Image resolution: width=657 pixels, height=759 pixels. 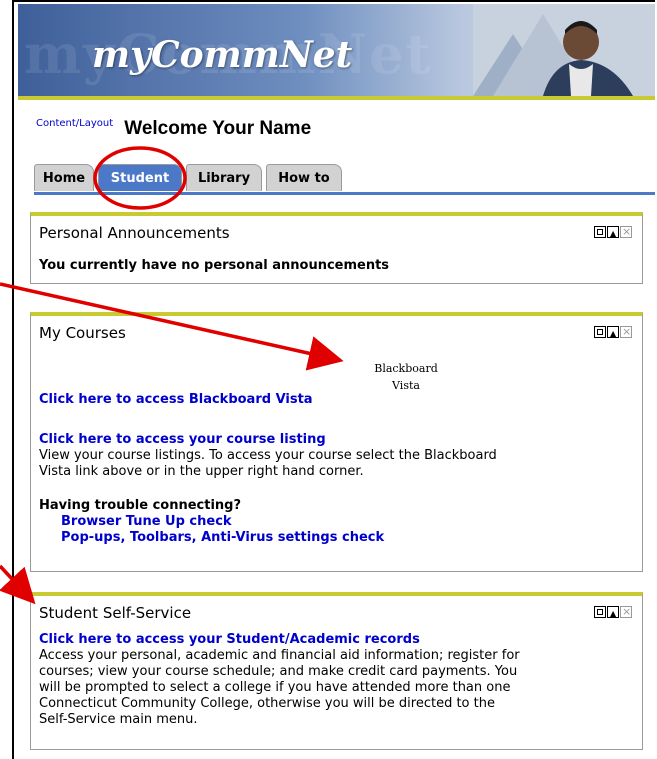 What do you see at coordinates (218, 128) in the screenshot?
I see `welcome-greeting: Welcome Your Name` at bounding box center [218, 128].